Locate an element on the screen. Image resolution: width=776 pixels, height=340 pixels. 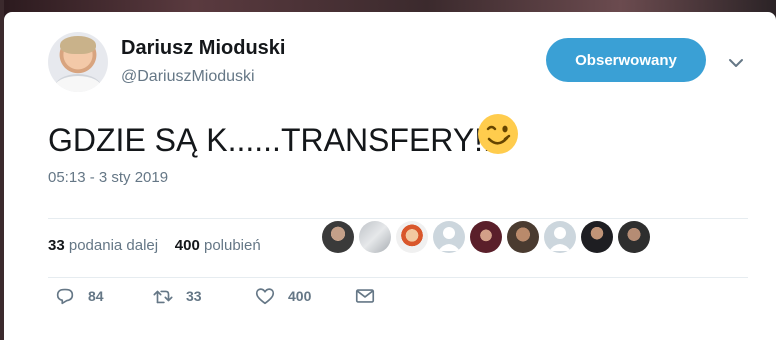
tweet-text: GDZIE SĄ K......TRANSFERY!!! is located at coordinates (274, 140).